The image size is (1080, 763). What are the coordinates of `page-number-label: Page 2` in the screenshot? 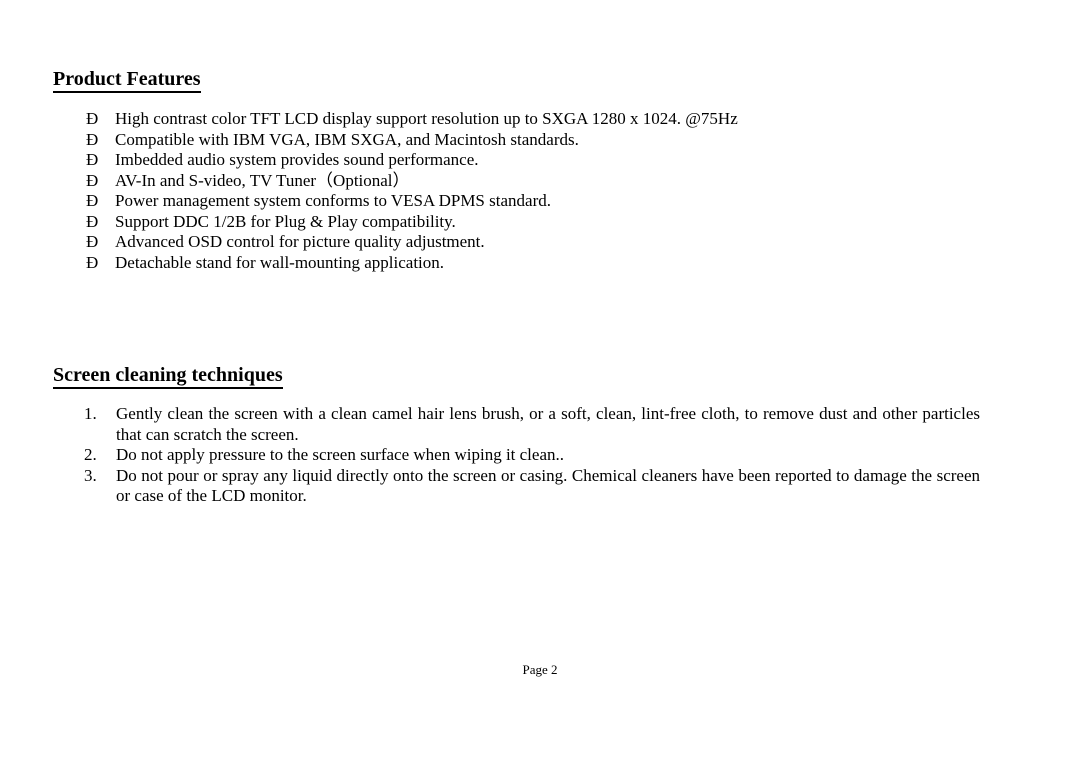 It's located at (540, 669).